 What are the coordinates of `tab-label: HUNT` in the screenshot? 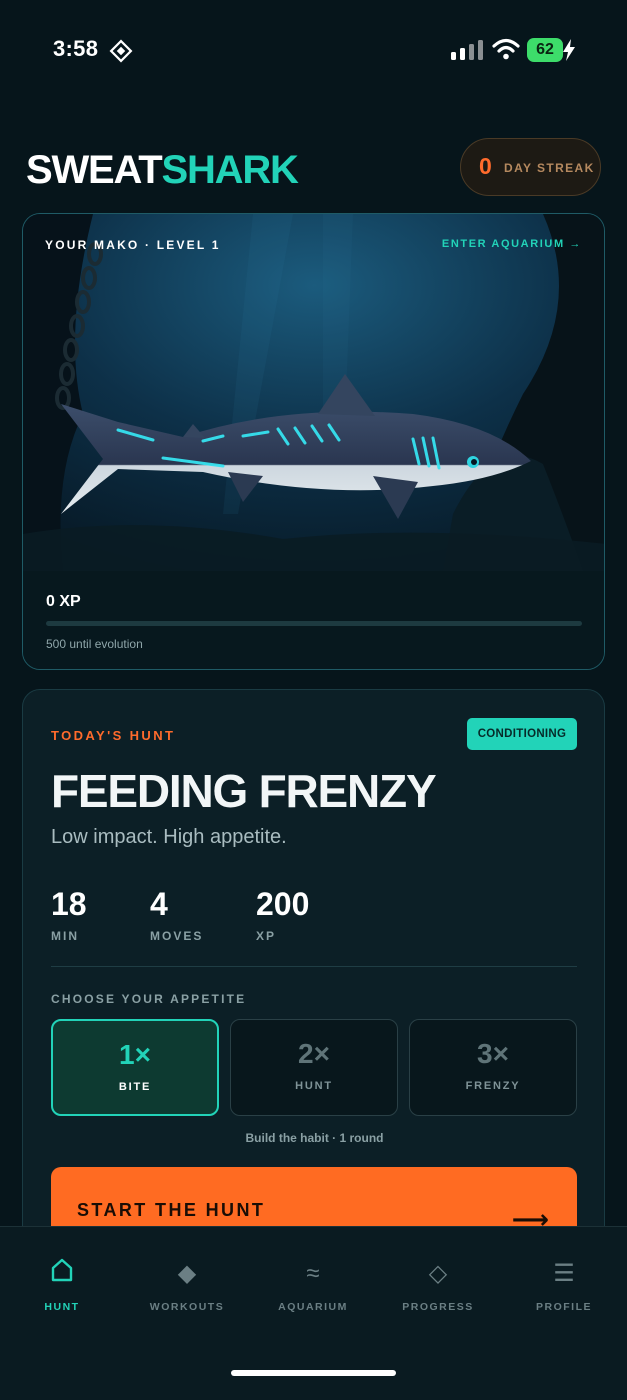 It's located at (62, 1307).